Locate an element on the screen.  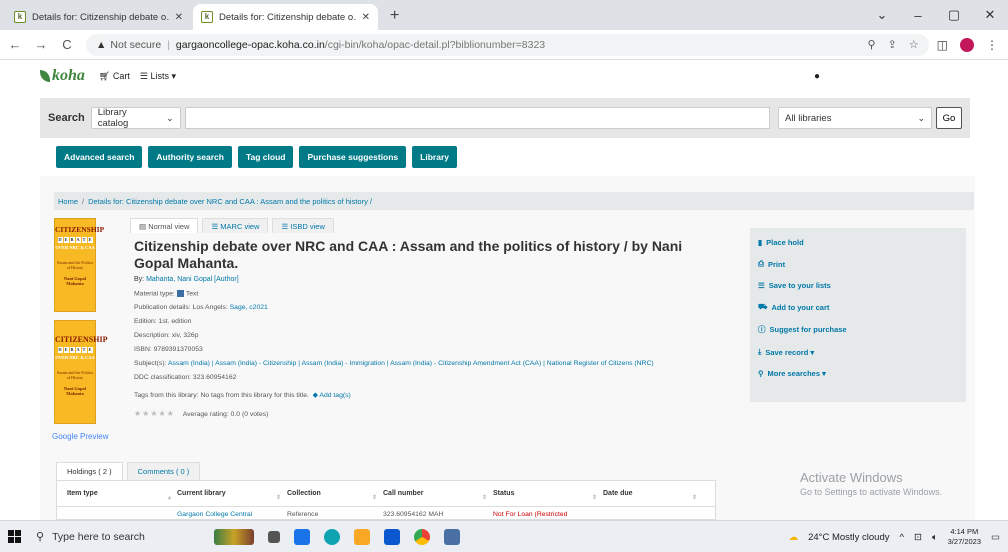
menu-icon: ⋮ is located at coordinates (992, 45).